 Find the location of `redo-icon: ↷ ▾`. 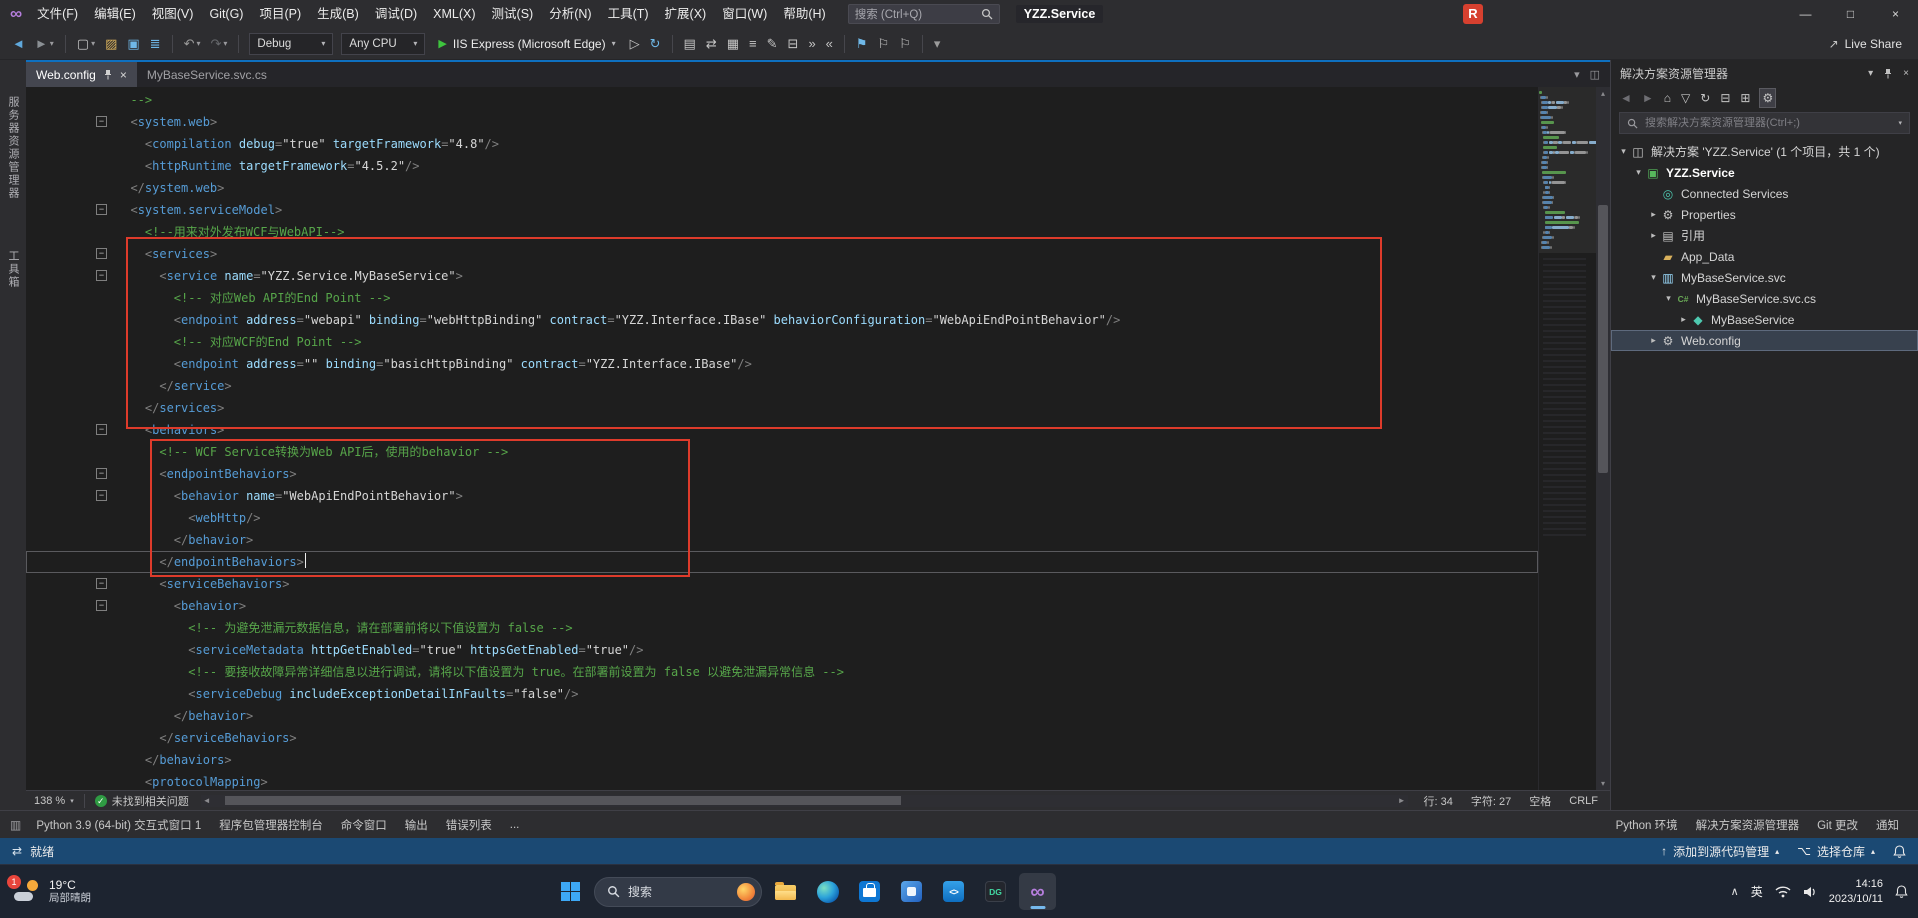

redo-icon: ↷ ▾ is located at coordinates (219, 44).